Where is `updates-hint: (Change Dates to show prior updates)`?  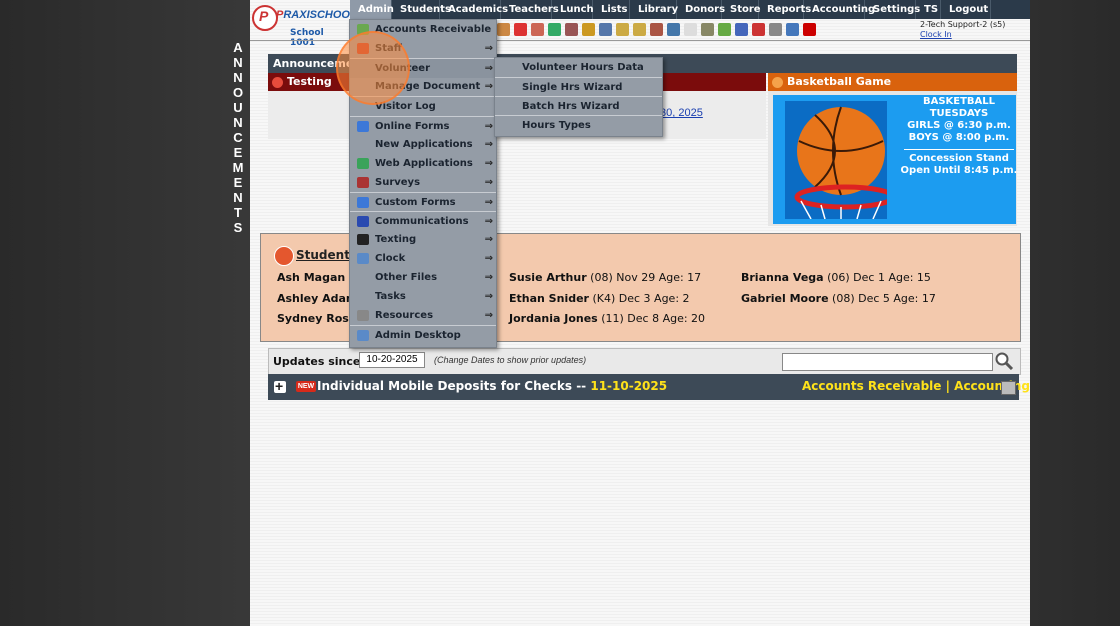
updates-hint: (Change Dates to show prior updates) is located at coordinates (510, 360).